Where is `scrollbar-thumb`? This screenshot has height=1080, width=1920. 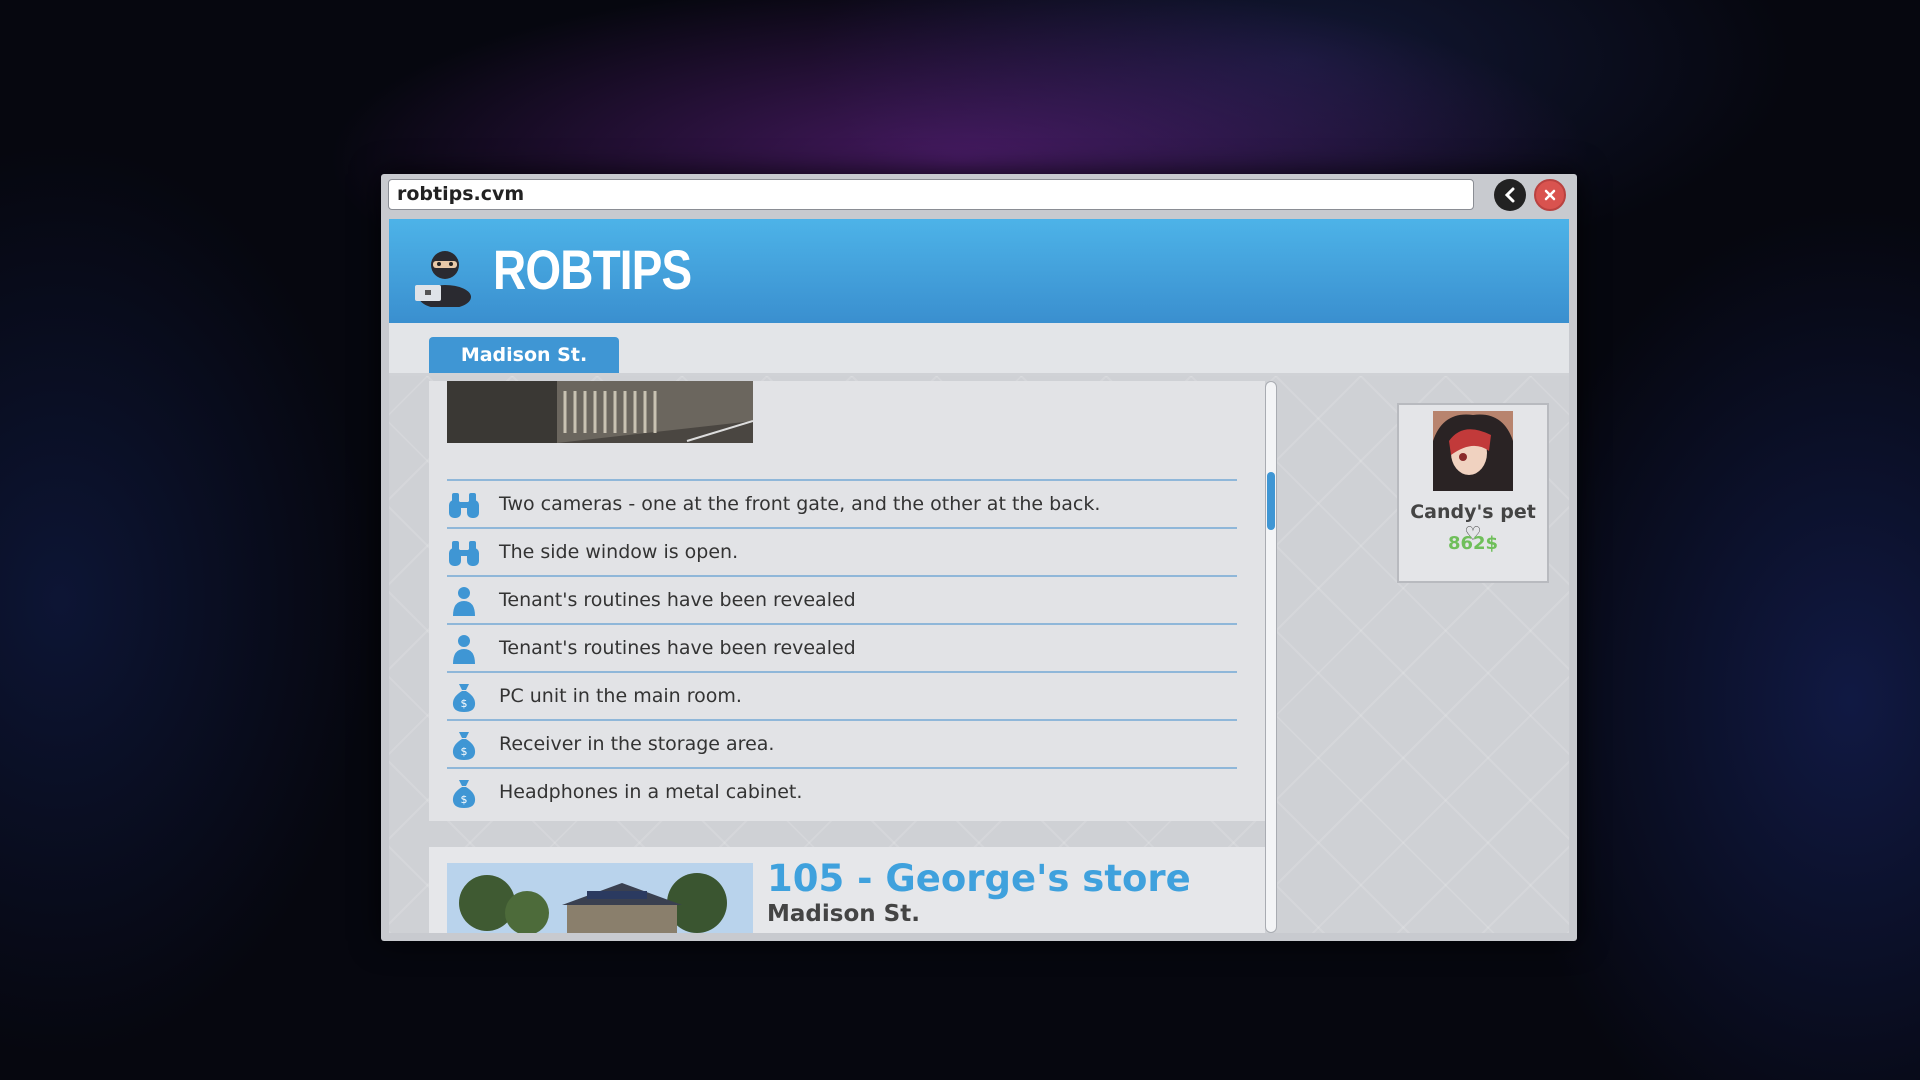 scrollbar-thumb is located at coordinates (1271, 501).